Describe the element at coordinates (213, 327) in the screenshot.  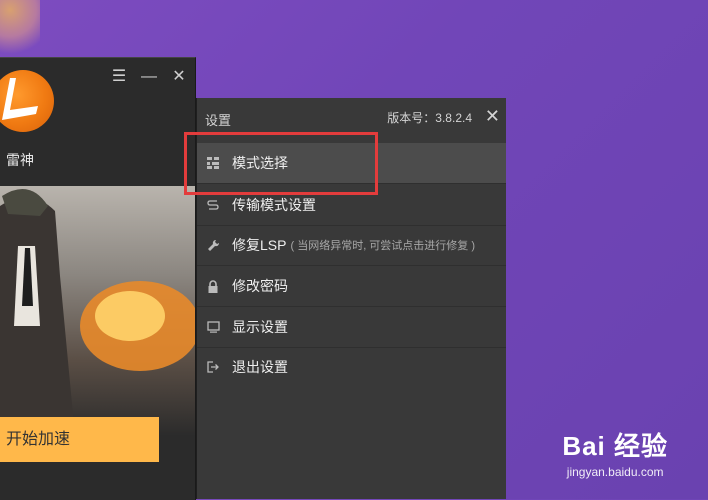
I see `monitor-icon` at that location.